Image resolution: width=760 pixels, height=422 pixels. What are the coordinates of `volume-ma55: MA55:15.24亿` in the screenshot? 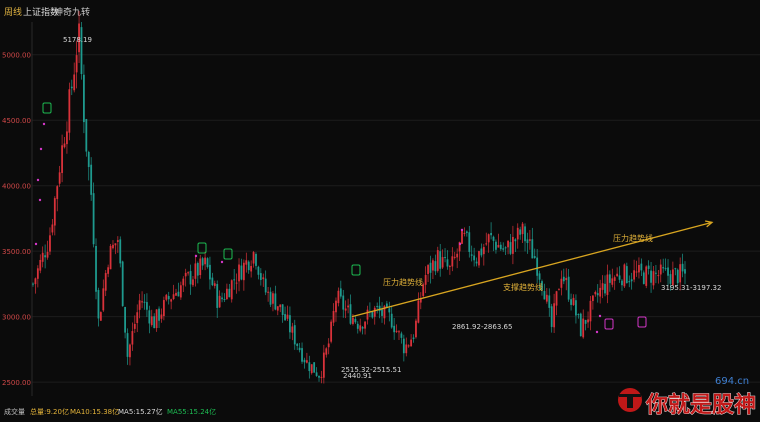 It's located at (192, 412).